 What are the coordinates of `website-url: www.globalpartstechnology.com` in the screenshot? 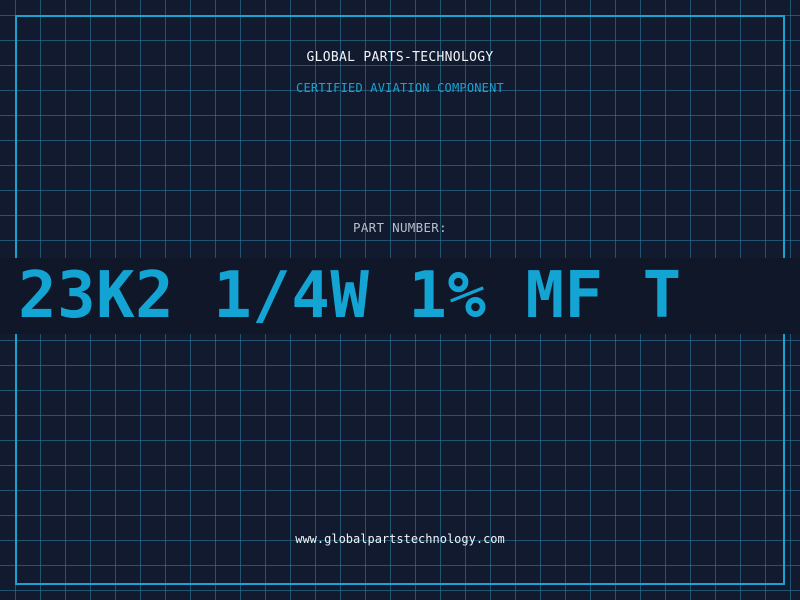 It's located at (400, 539).